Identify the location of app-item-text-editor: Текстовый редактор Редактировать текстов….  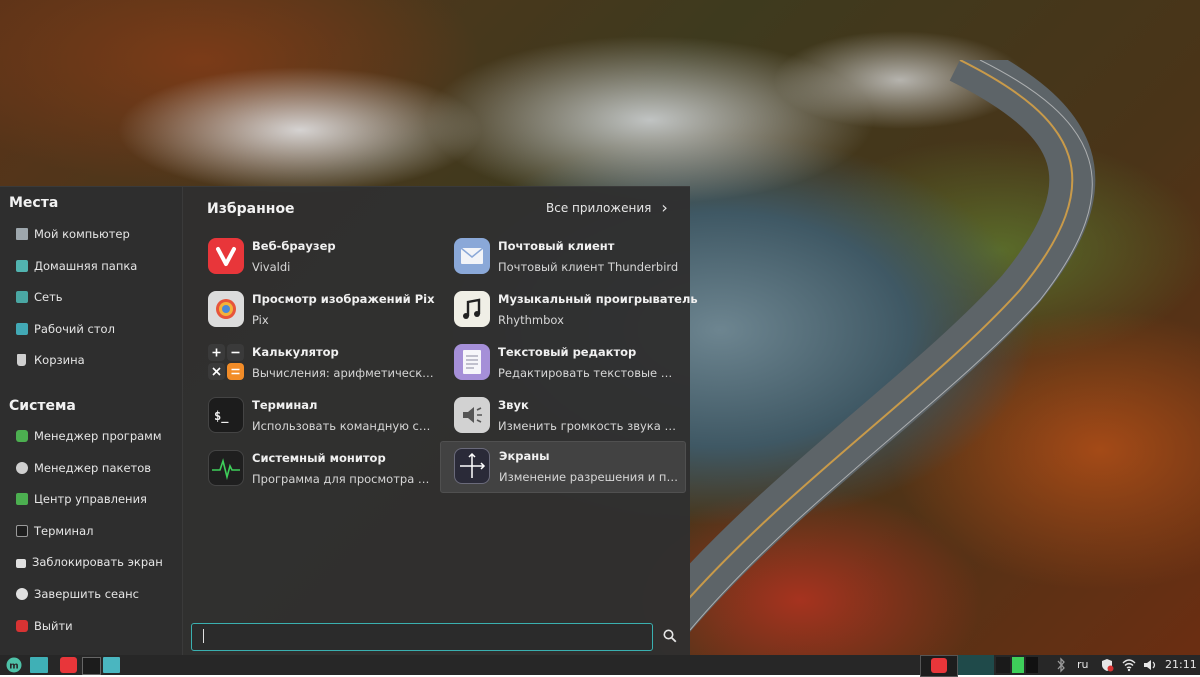
(576, 362).